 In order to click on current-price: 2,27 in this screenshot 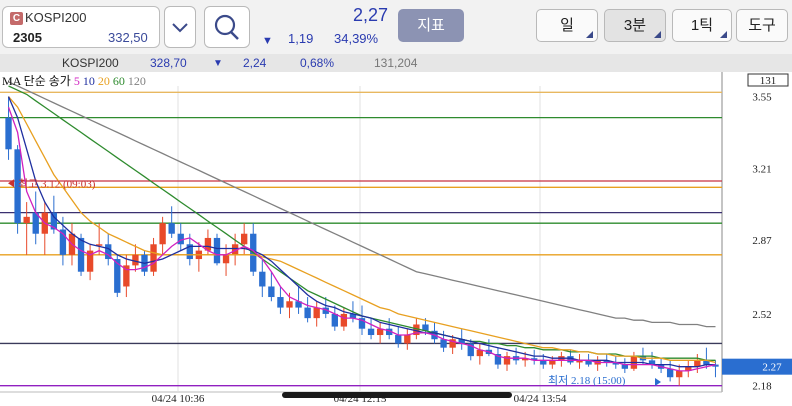, I will do `click(370, 15)`.